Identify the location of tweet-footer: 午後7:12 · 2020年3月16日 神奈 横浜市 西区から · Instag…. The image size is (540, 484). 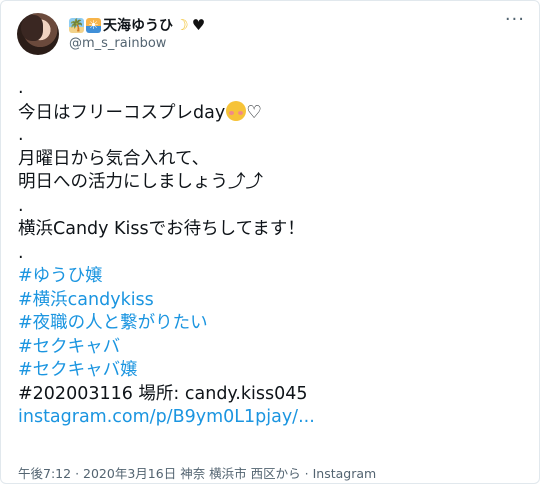
(197, 472).